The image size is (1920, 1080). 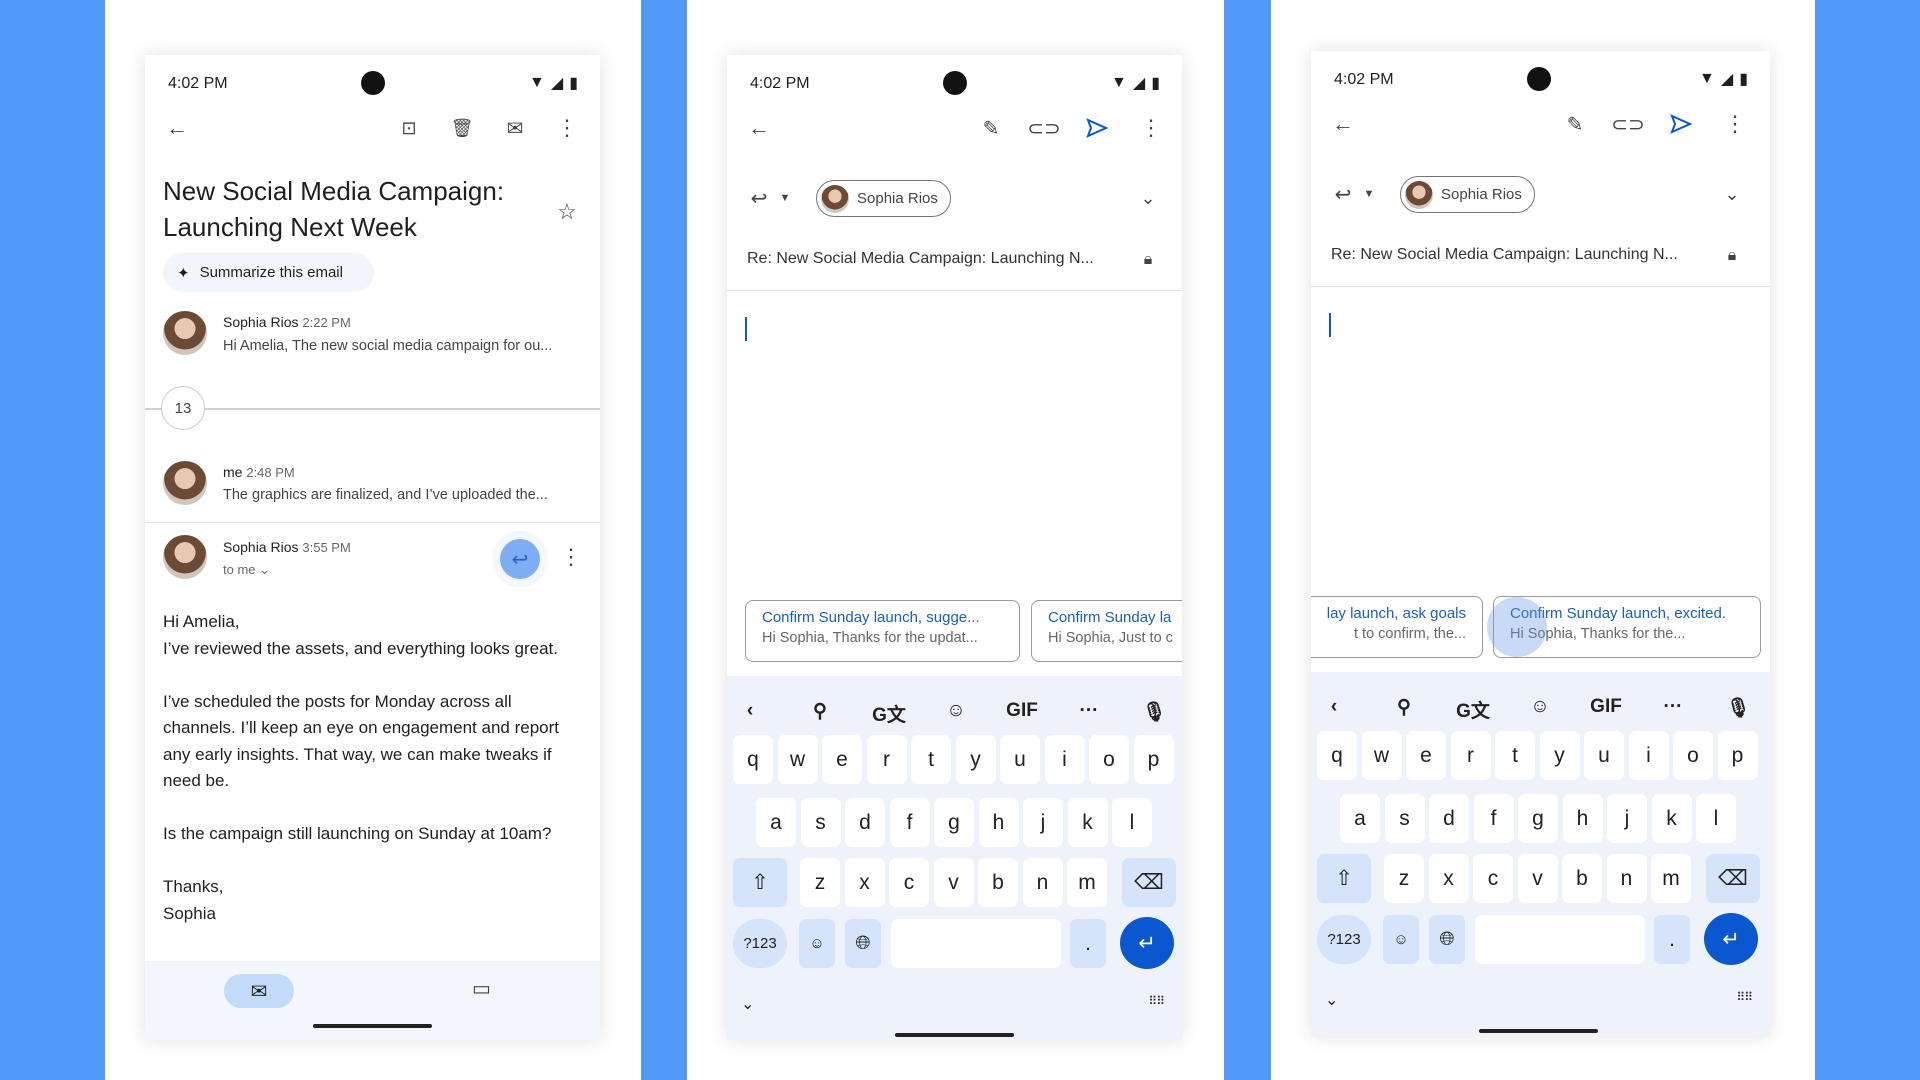 I want to click on star-icon: ☆, so click(x=567, y=212).